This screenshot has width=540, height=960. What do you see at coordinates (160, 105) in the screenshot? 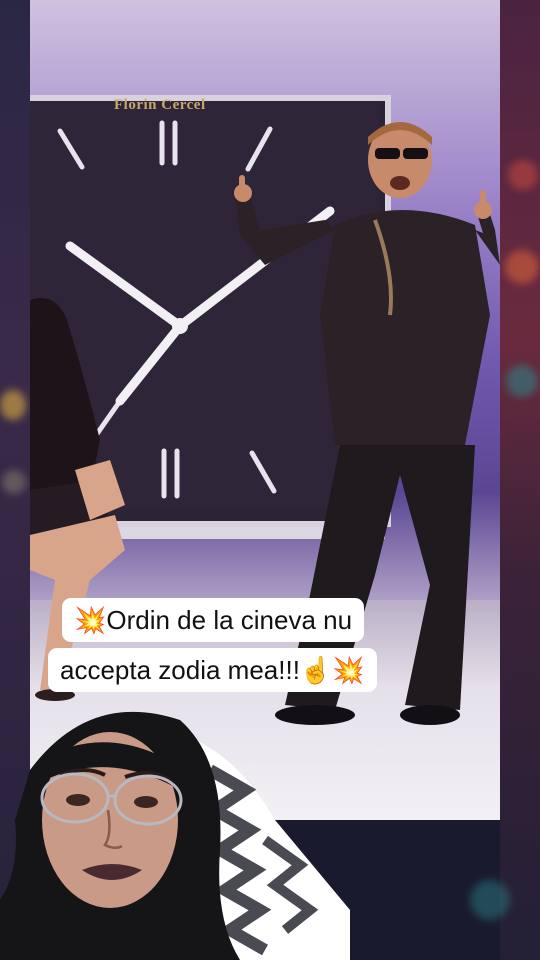
I see `brand-logo-text: Florin Cercel` at bounding box center [160, 105].